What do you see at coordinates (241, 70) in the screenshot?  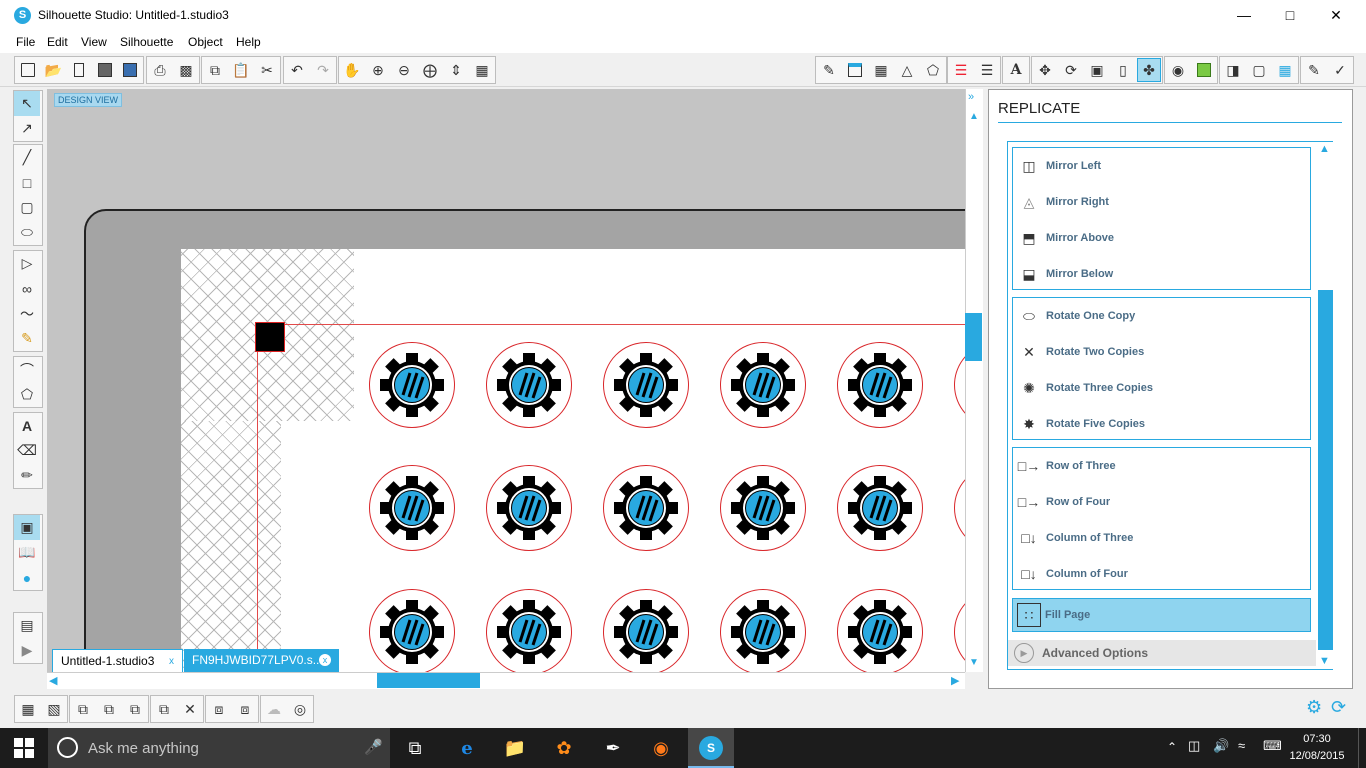 I see `paste-icon: 📋` at bounding box center [241, 70].